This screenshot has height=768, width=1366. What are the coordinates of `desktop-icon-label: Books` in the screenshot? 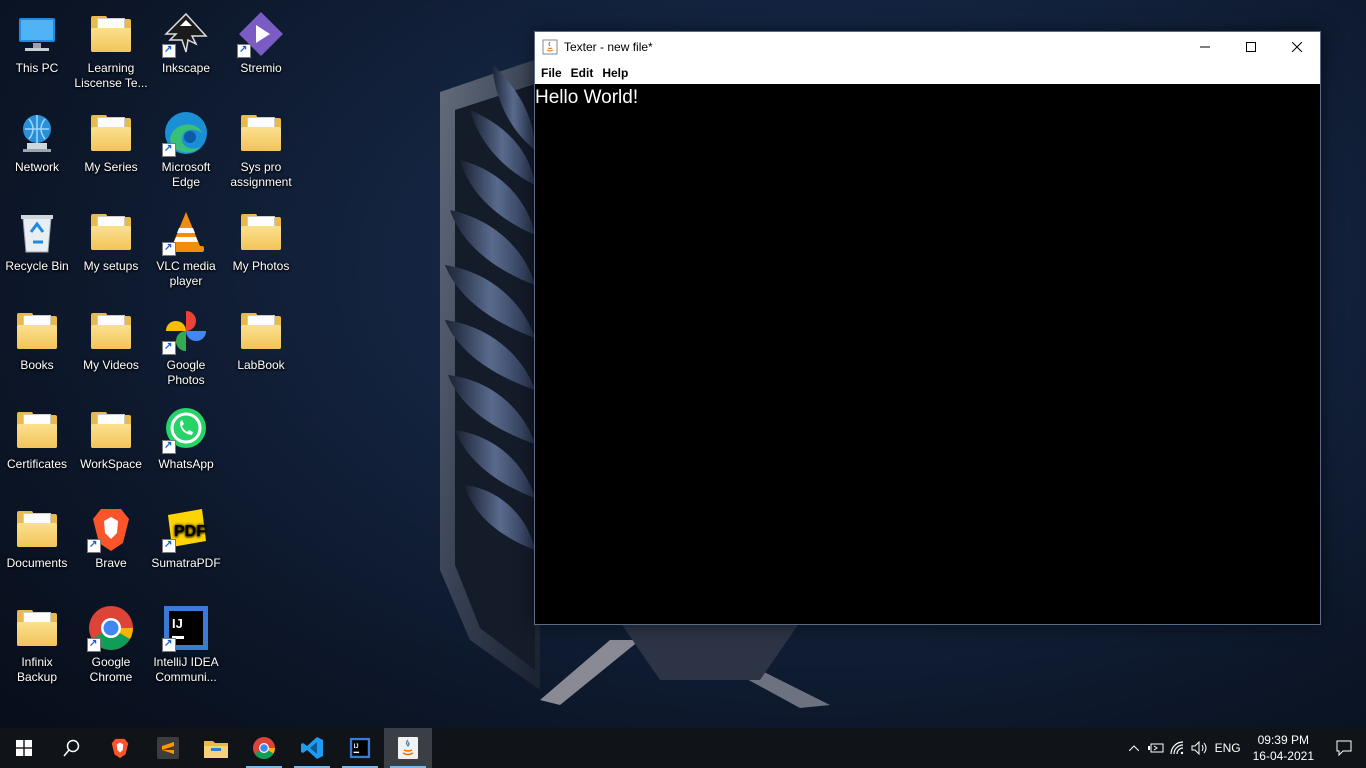 It's located at (37, 365).